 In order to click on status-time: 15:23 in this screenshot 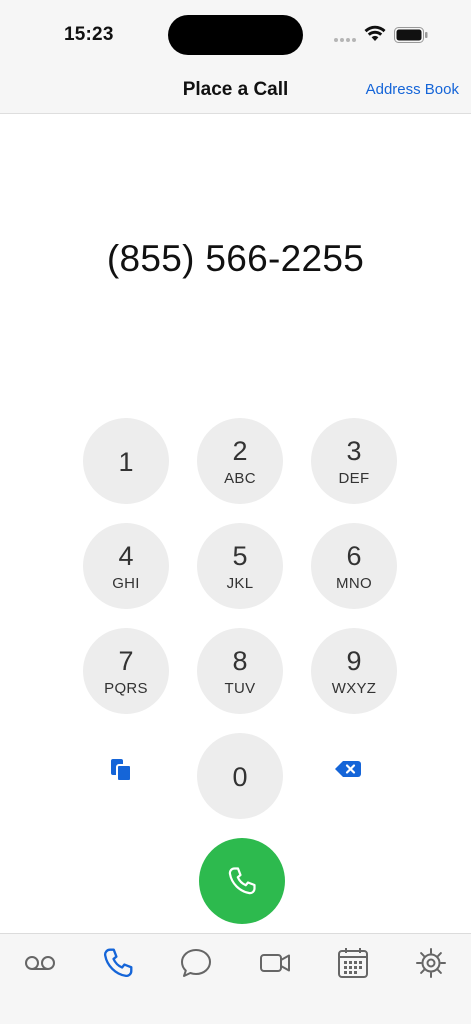, I will do `click(89, 34)`.